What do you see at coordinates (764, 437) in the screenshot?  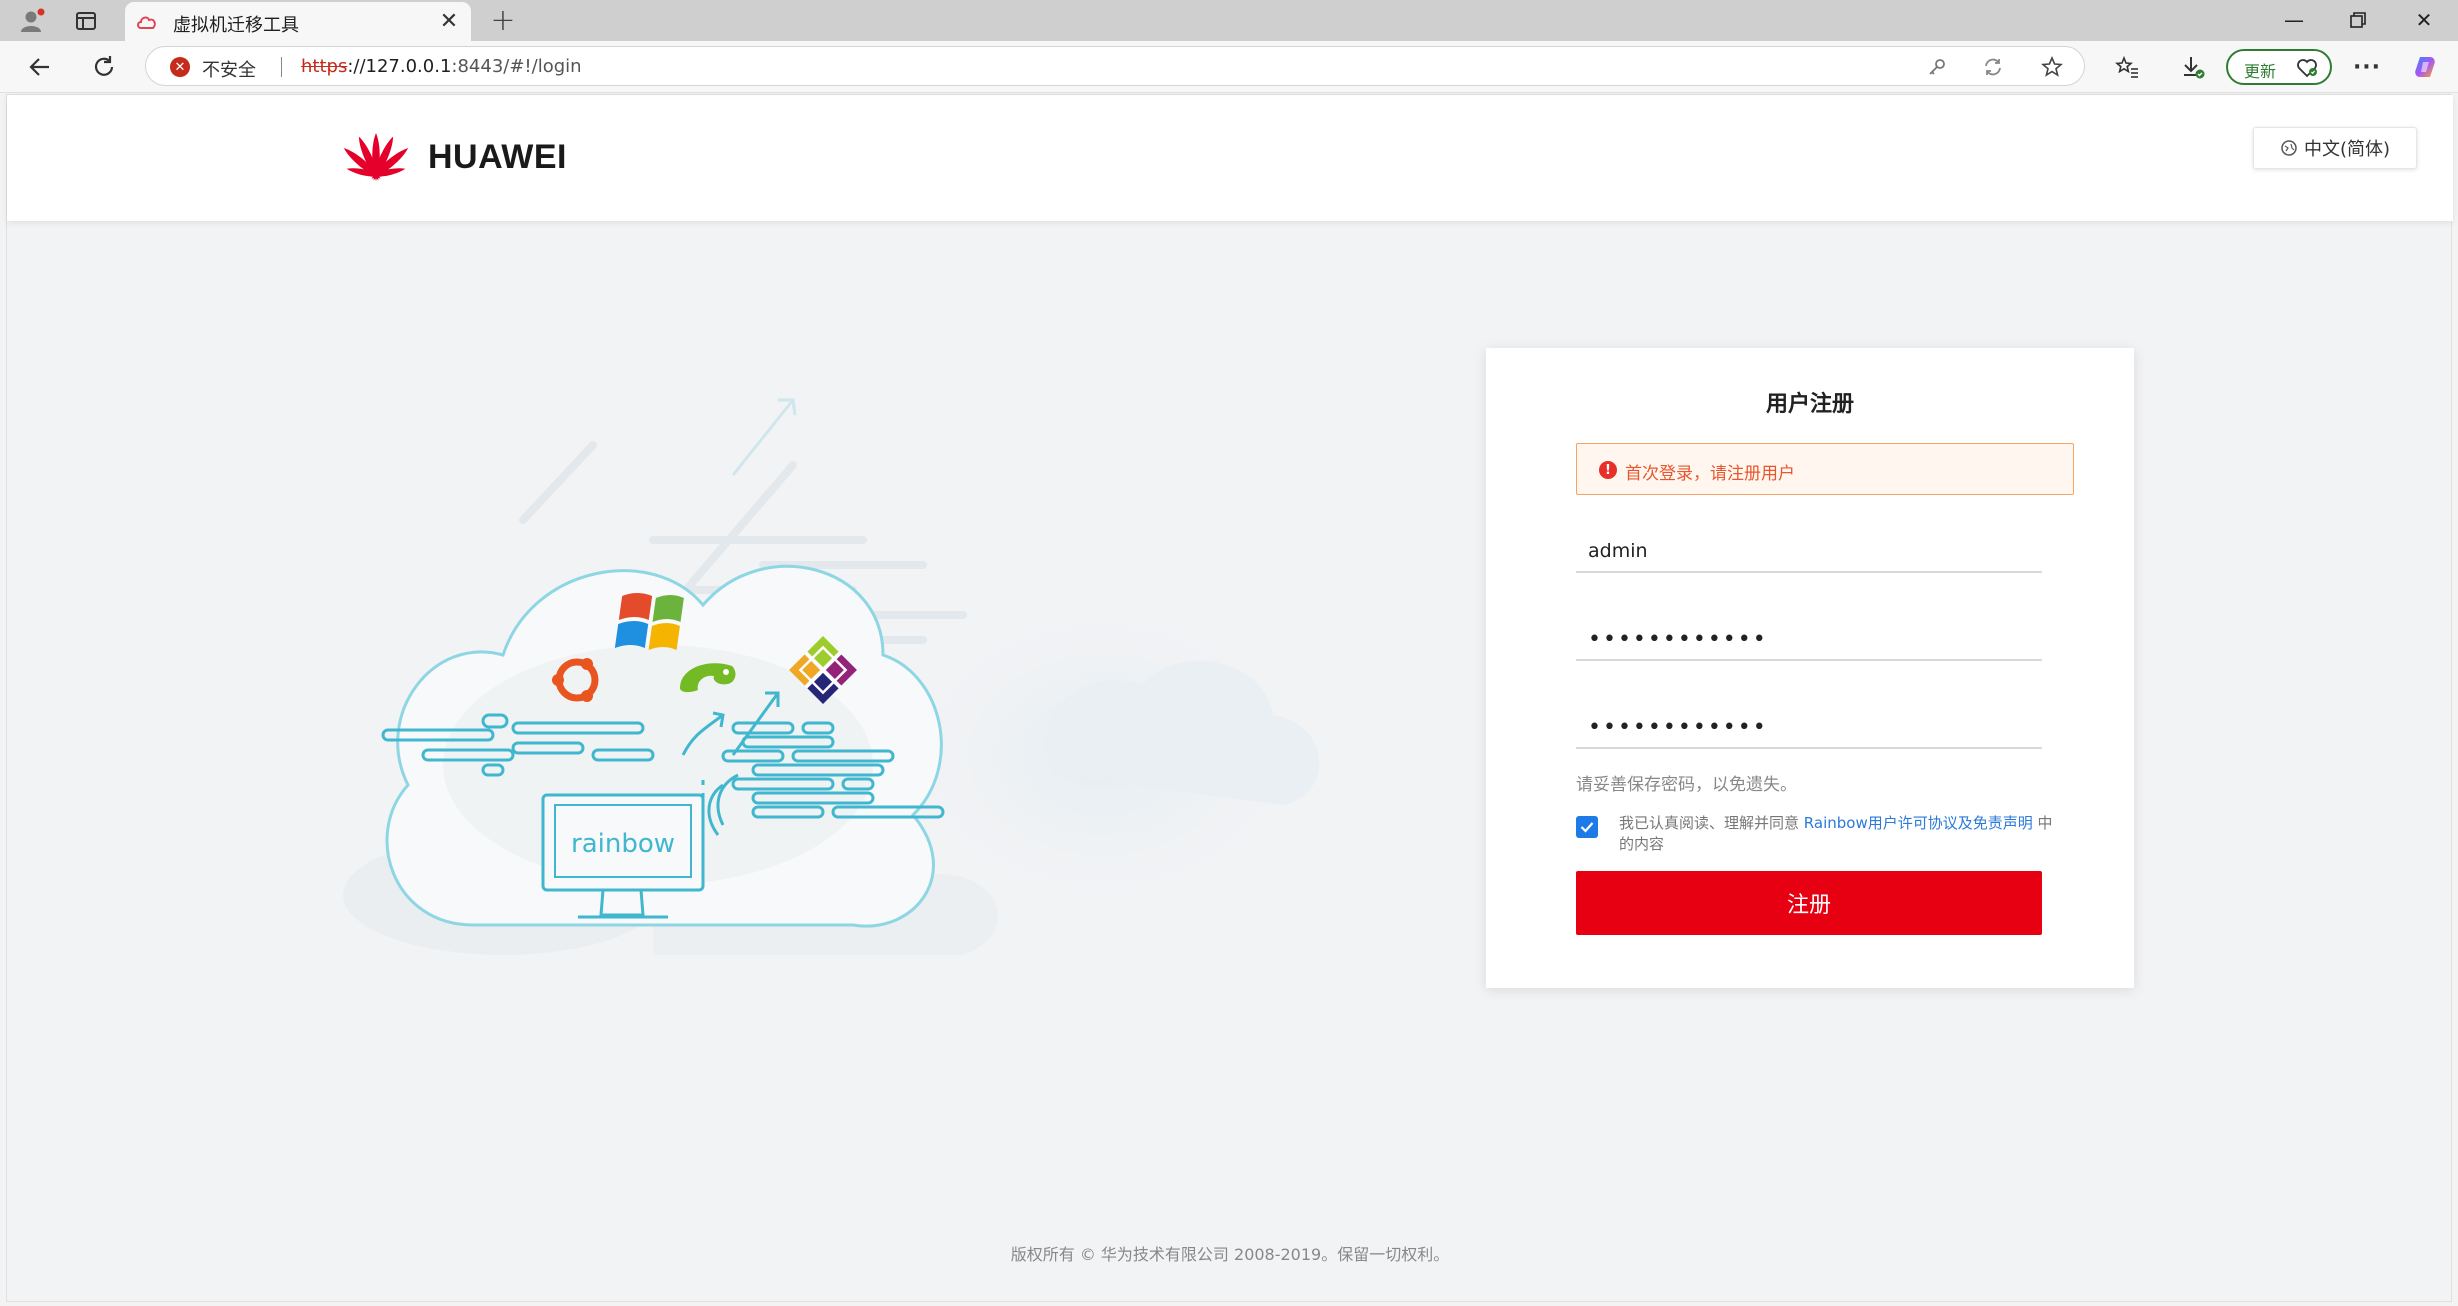 I see `background-arrow` at bounding box center [764, 437].